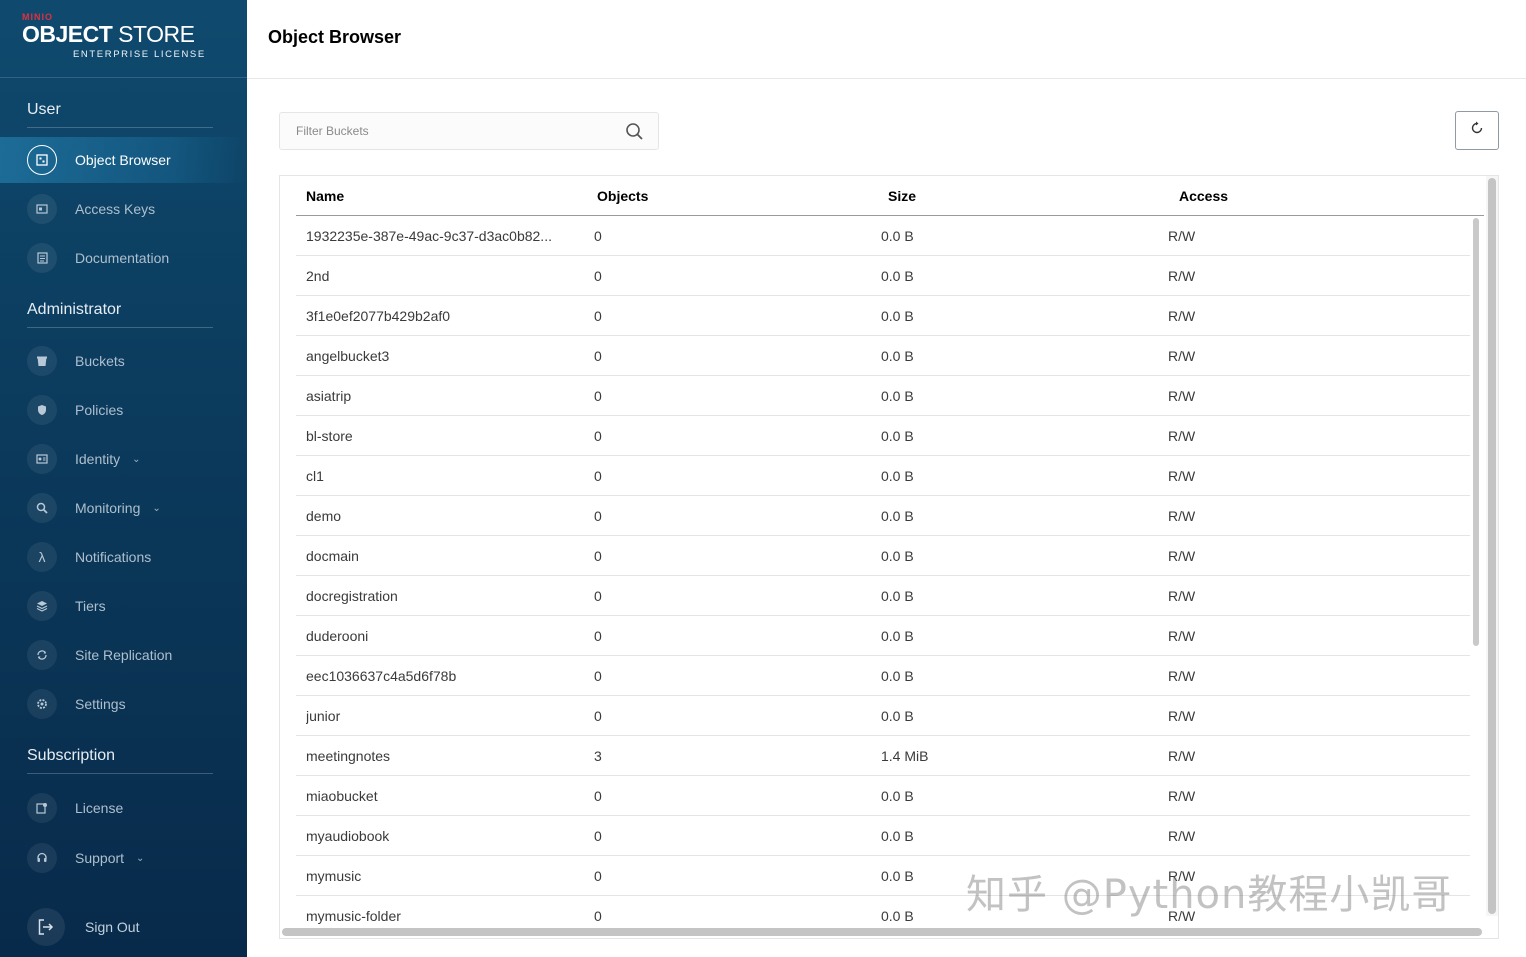 This screenshot has height=957, width=1526. I want to click on sidebar-item-policies: Policies, so click(123, 410).